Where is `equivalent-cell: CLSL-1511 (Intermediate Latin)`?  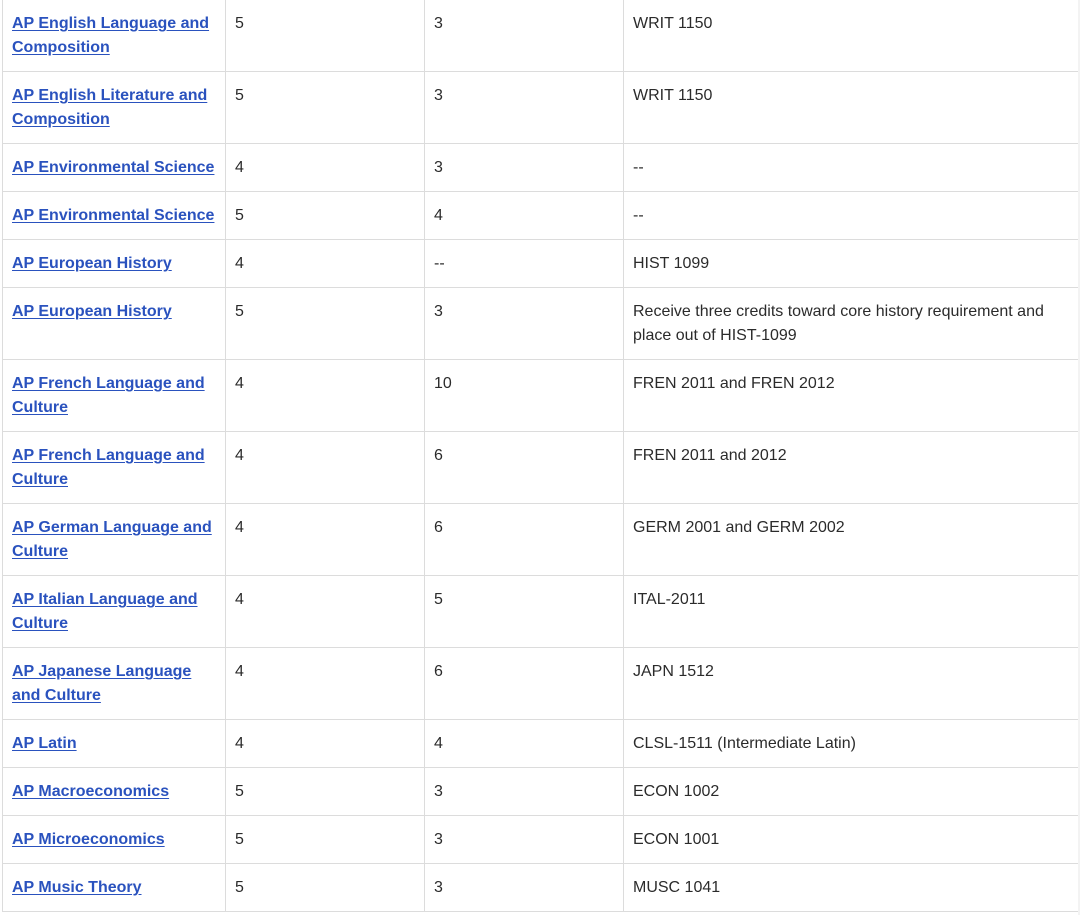
equivalent-cell: CLSL-1511 (Intermediate Latin) is located at coordinates (851, 743).